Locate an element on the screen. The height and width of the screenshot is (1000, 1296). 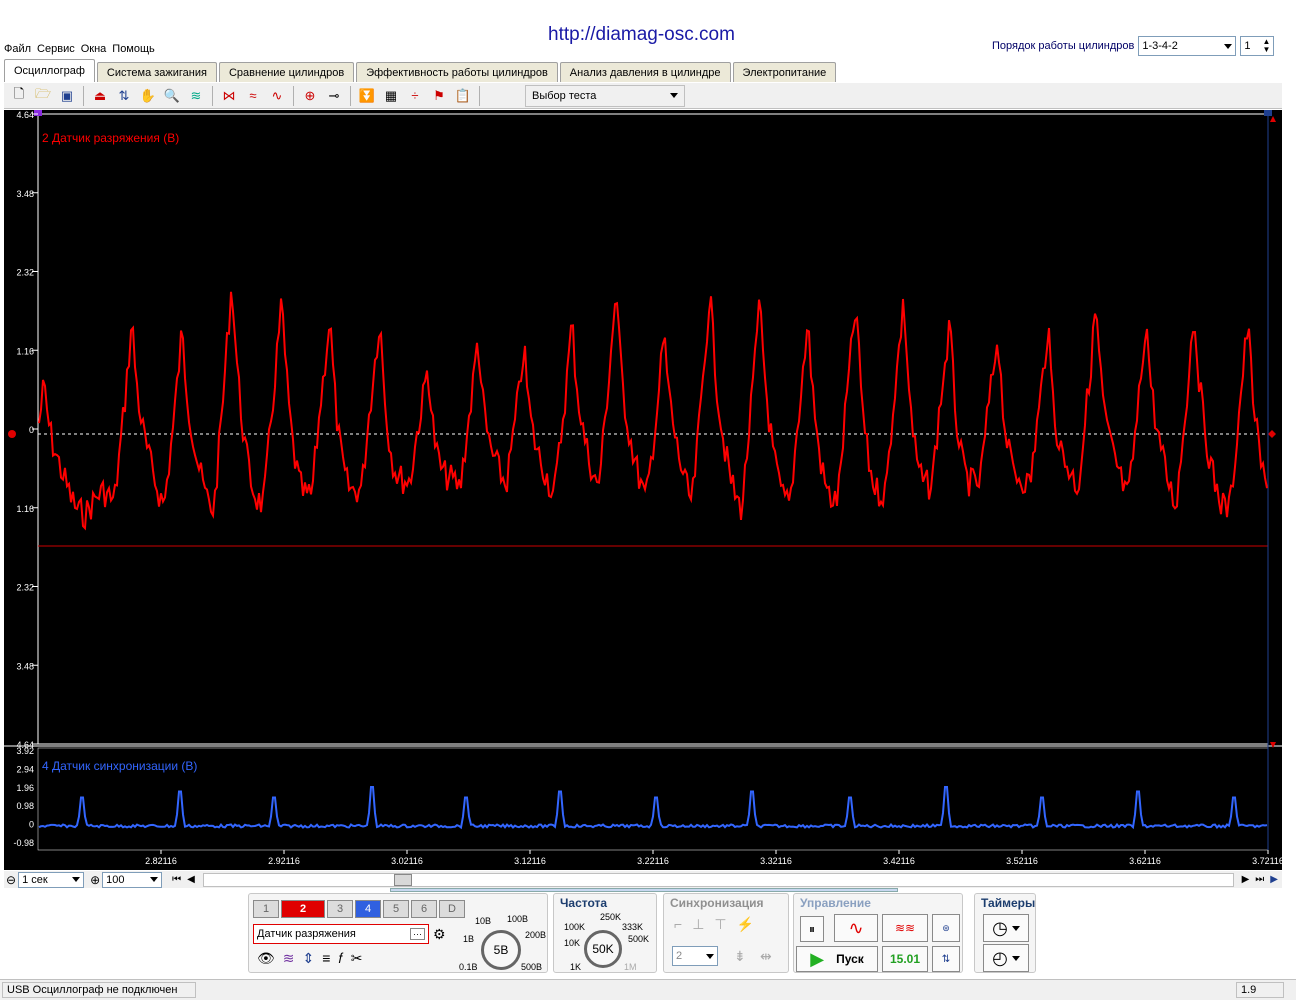
tab-power-supply: Электропитание is located at coordinates (784, 72).